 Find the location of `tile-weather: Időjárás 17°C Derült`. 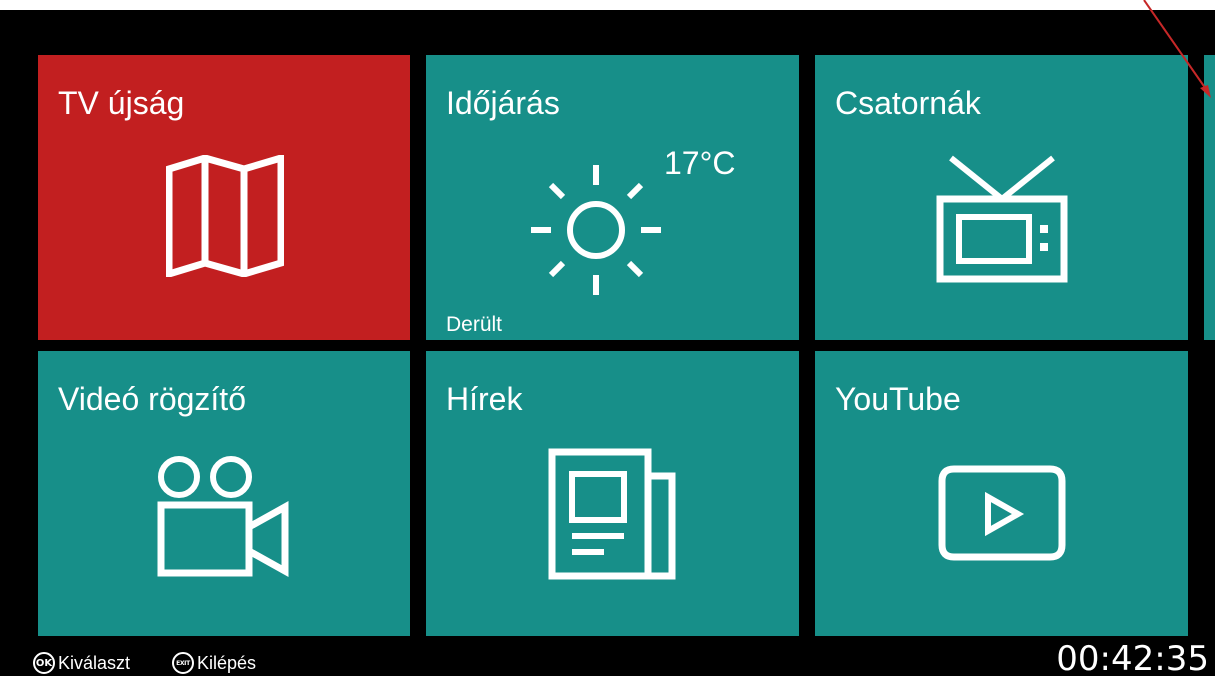

tile-weather: Időjárás 17°C Derült is located at coordinates (612, 197).